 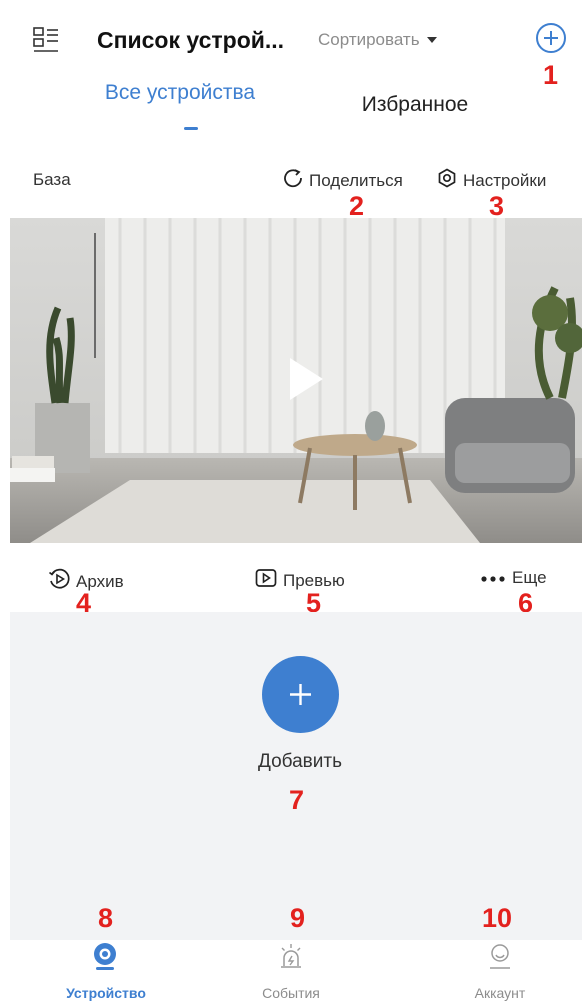 What do you see at coordinates (447, 180) in the screenshot?
I see `settings-icon` at bounding box center [447, 180].